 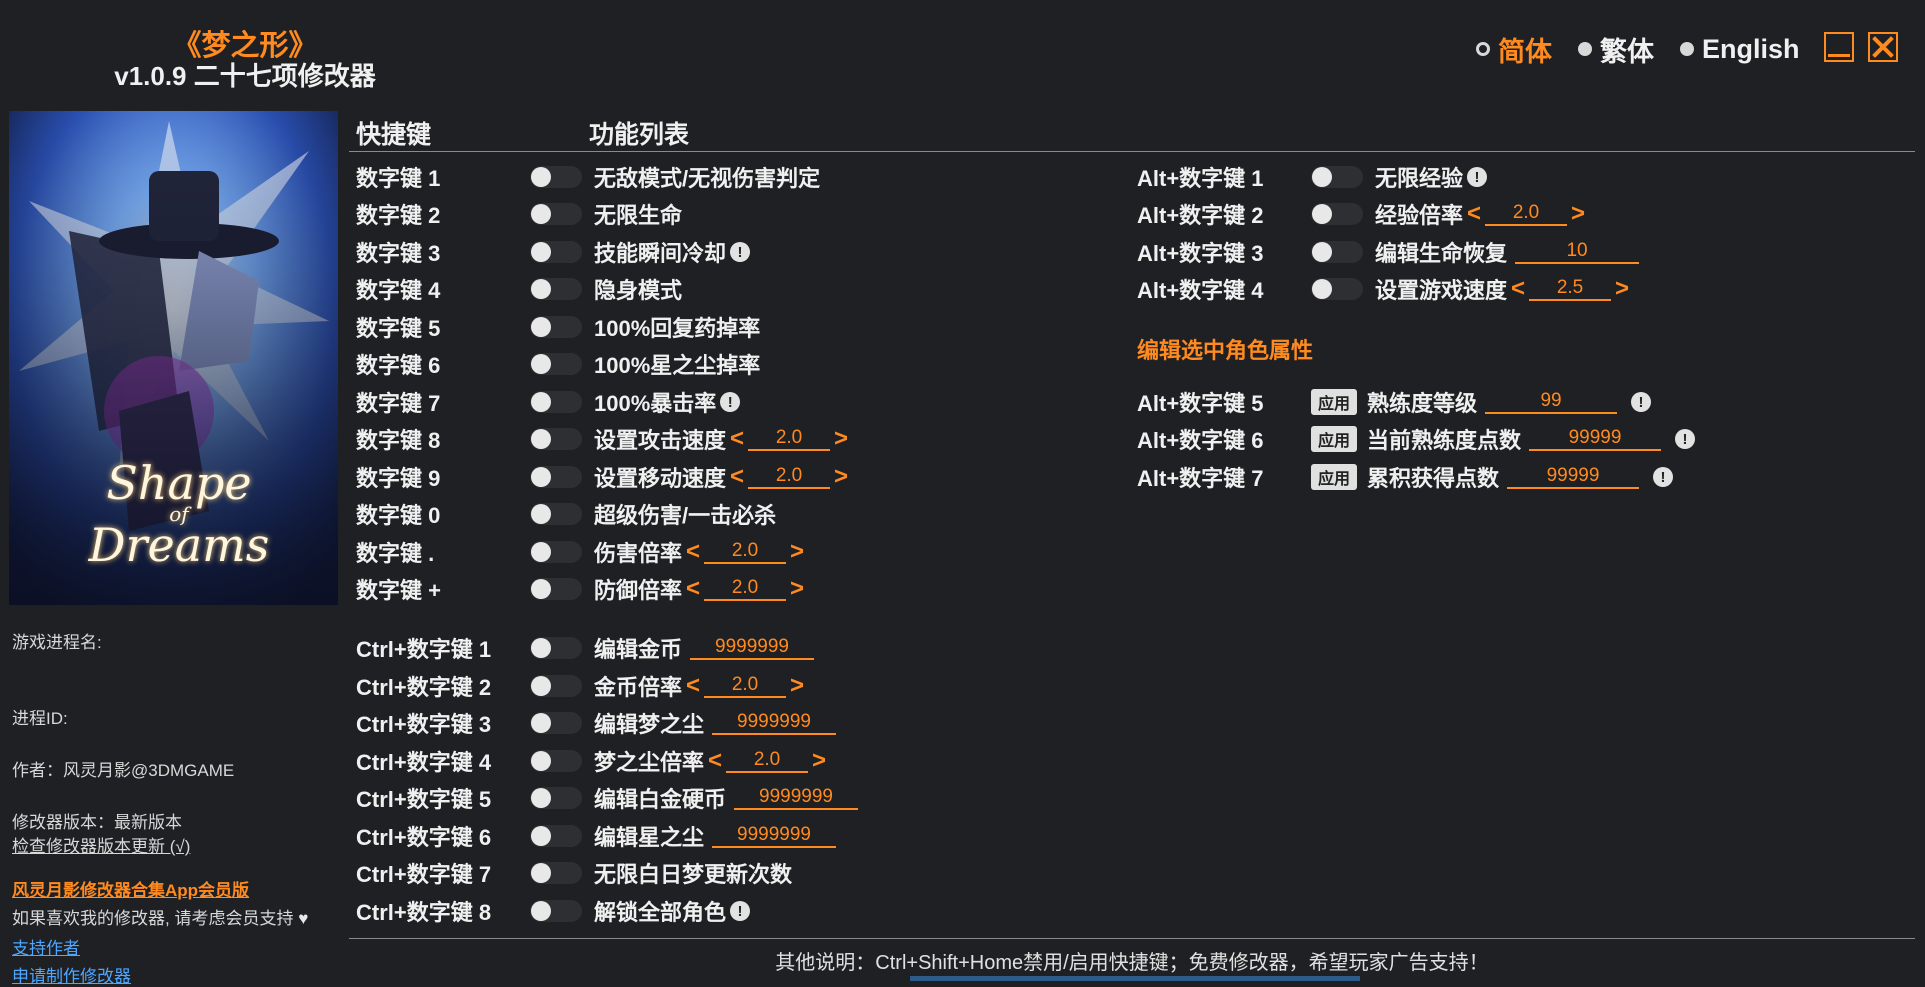 I want to click on feature-label: 编辑白金硬币, so click(x=660, y=799).